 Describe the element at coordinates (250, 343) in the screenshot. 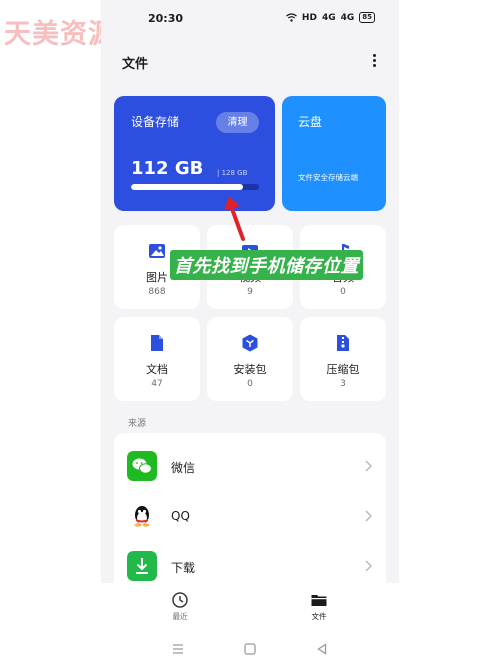

I see `package-icon` at that location.